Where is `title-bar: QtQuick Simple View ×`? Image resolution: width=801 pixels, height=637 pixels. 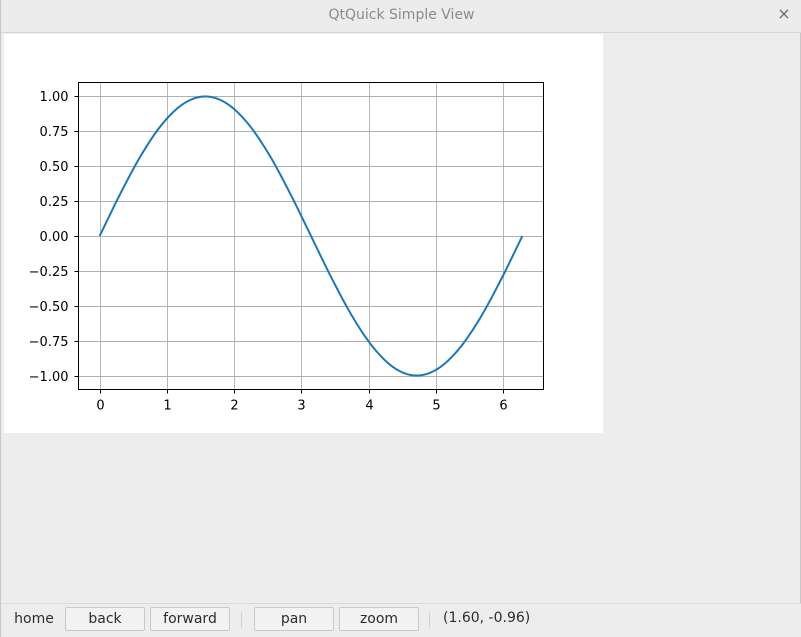 title-bar: QtQuick Simple View × is located at coordinates (401, 16).